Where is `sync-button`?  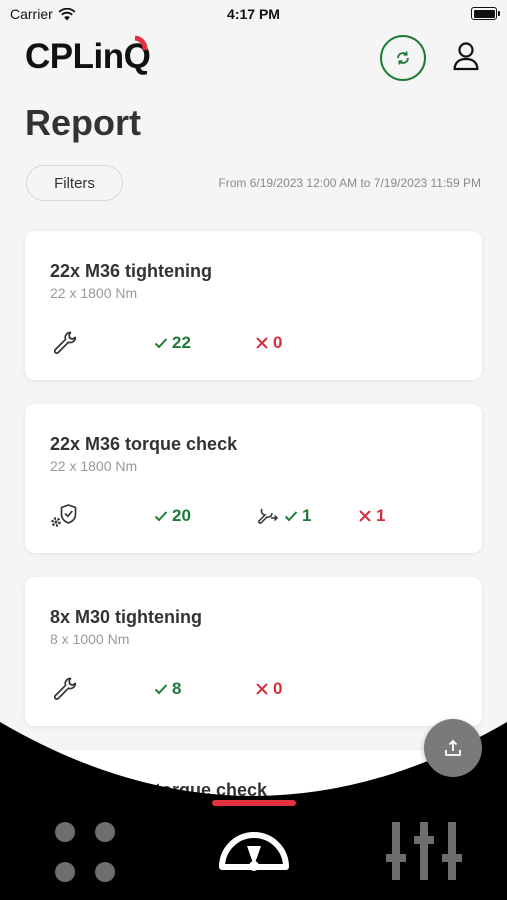
sync-button is located at coordinates (403, 58).